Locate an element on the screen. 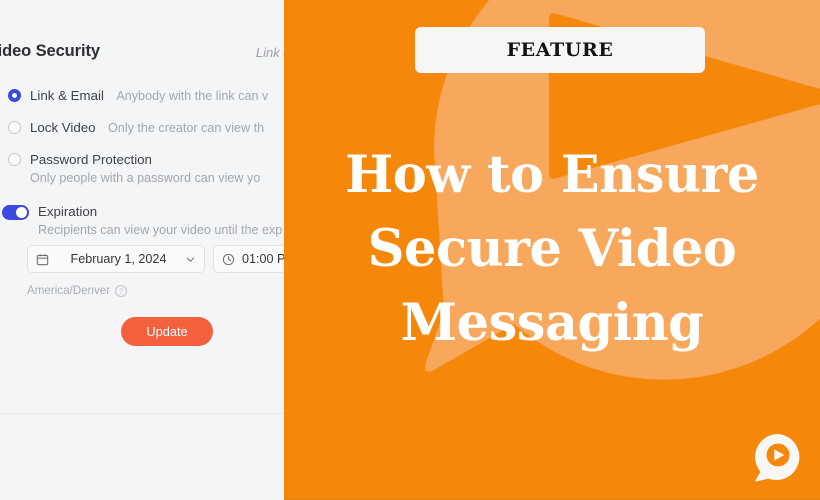 This screenshot has width=820, height=500. expiration-date-select: February 1, 2024 is located at coordinates (116, 259).